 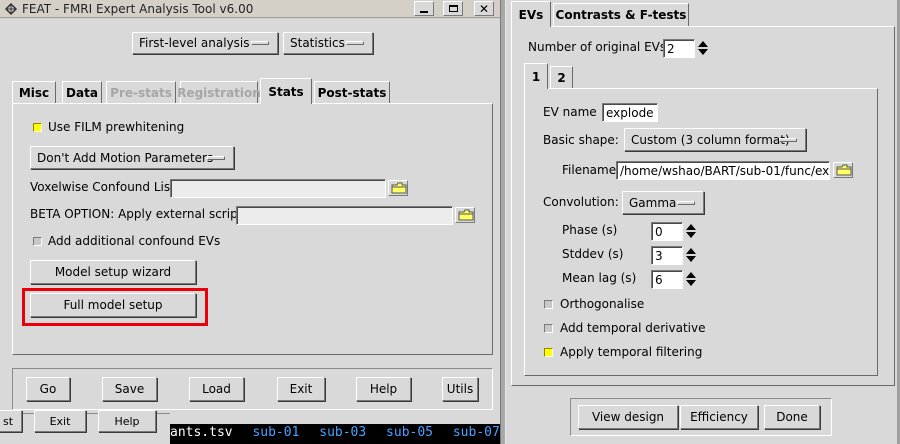 What do you see at coordinates (37, 241) in the screenshot?
I see `add-confound-checkbox` at bounding box center [37, 241].